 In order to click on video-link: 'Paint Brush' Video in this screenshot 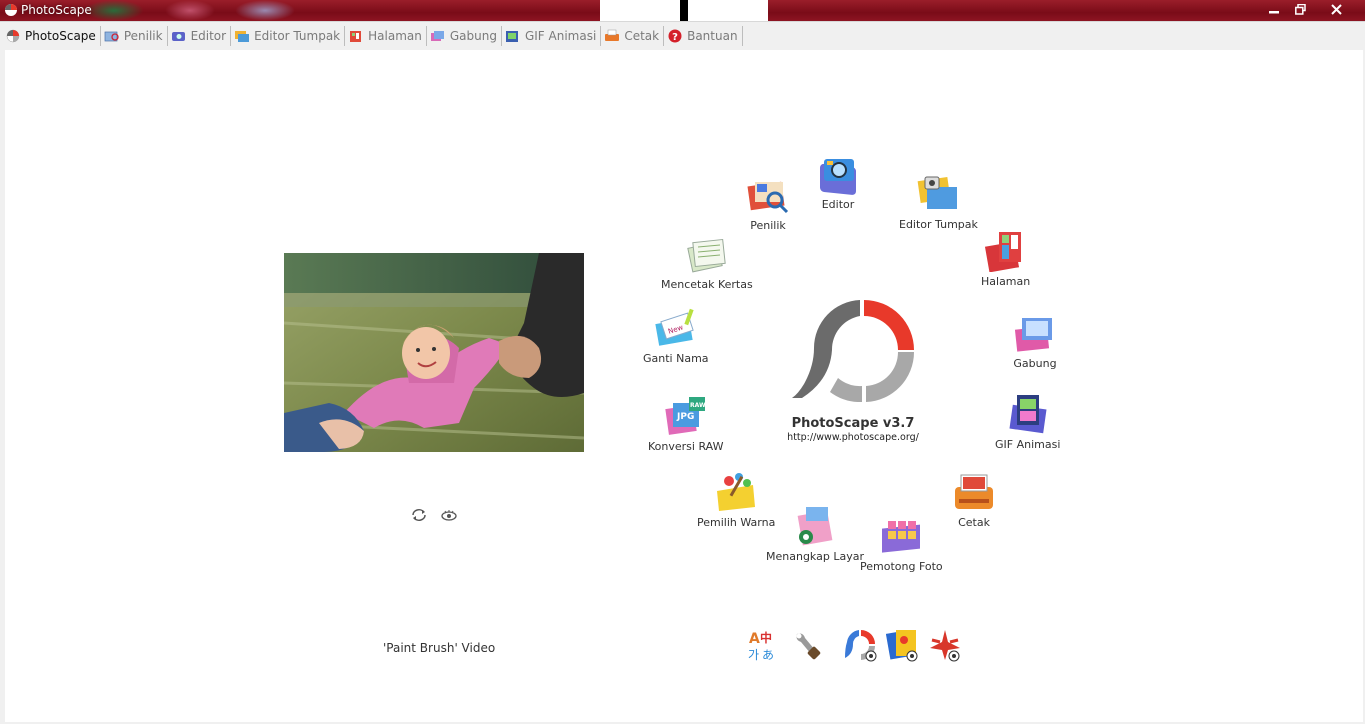, I will do `click(439, 648)`.